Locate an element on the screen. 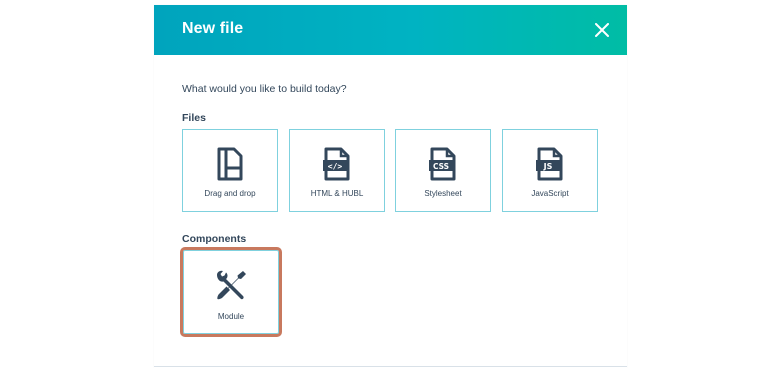 The image size is (780, 368). tile-label: Drag and drop is located at coordinates (230, 193).